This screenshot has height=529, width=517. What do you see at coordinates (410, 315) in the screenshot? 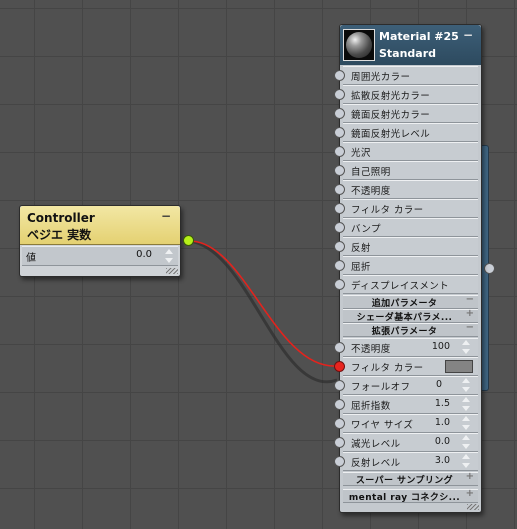
I see `rollout-shader-basic-params: シェーダ基本パラメ... +` at bounding box center [410, 315].